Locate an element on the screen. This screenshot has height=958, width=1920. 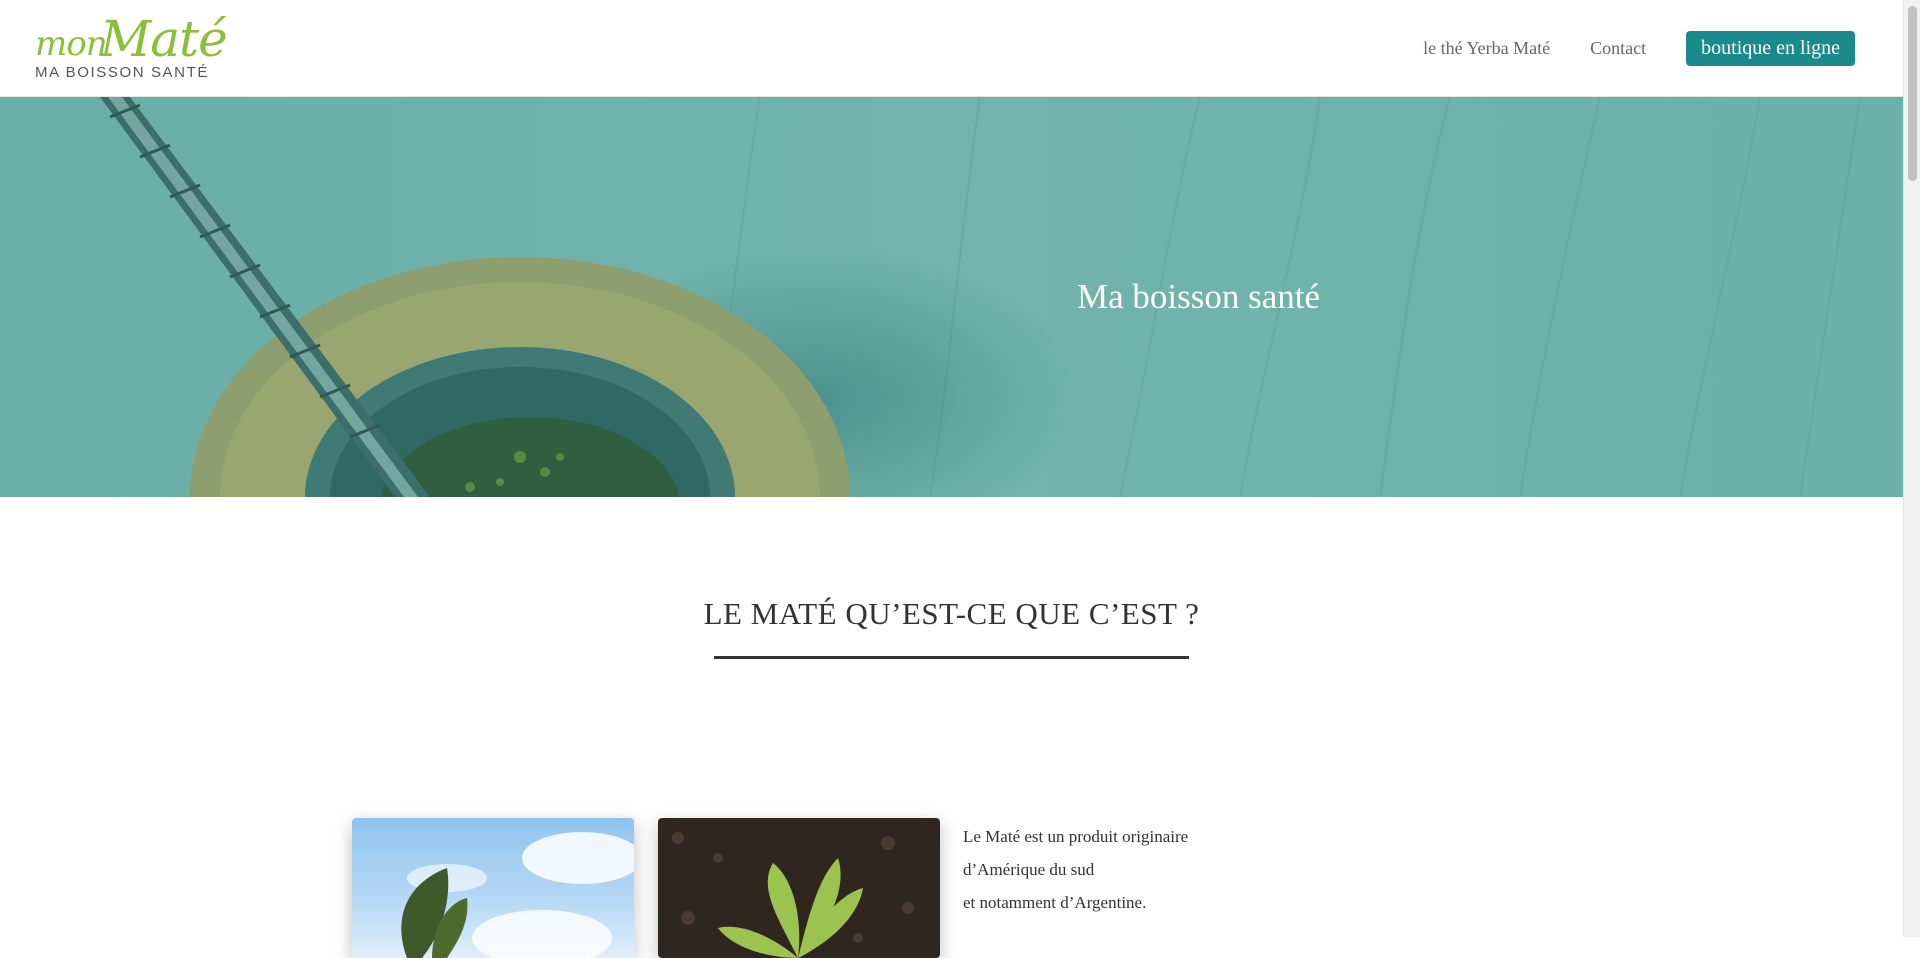
nav-item-contact: Contact is located at coordinates (1618, 48).